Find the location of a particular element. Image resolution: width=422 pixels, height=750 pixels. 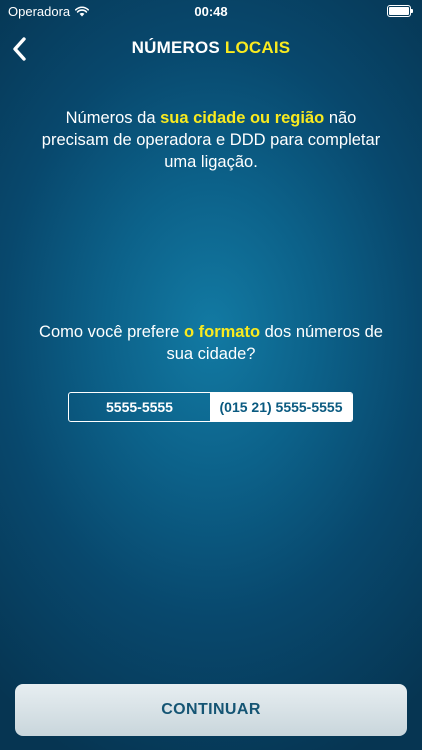

status-time: 00:48 is located at coordinates (211, 11).